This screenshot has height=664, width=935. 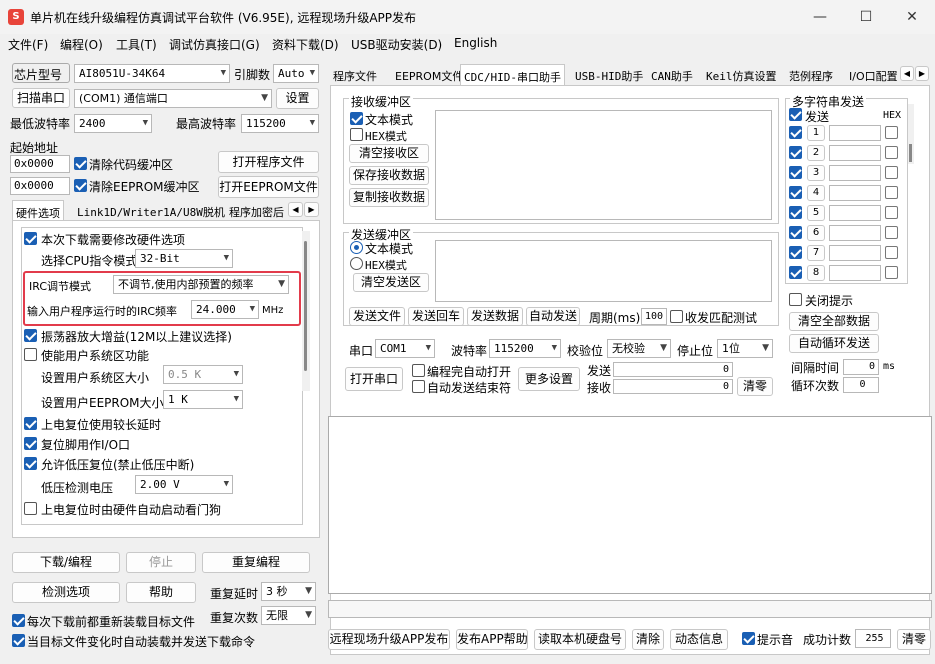 I want to click on multi-row-send-button: 5, so click(x=816, y=213).